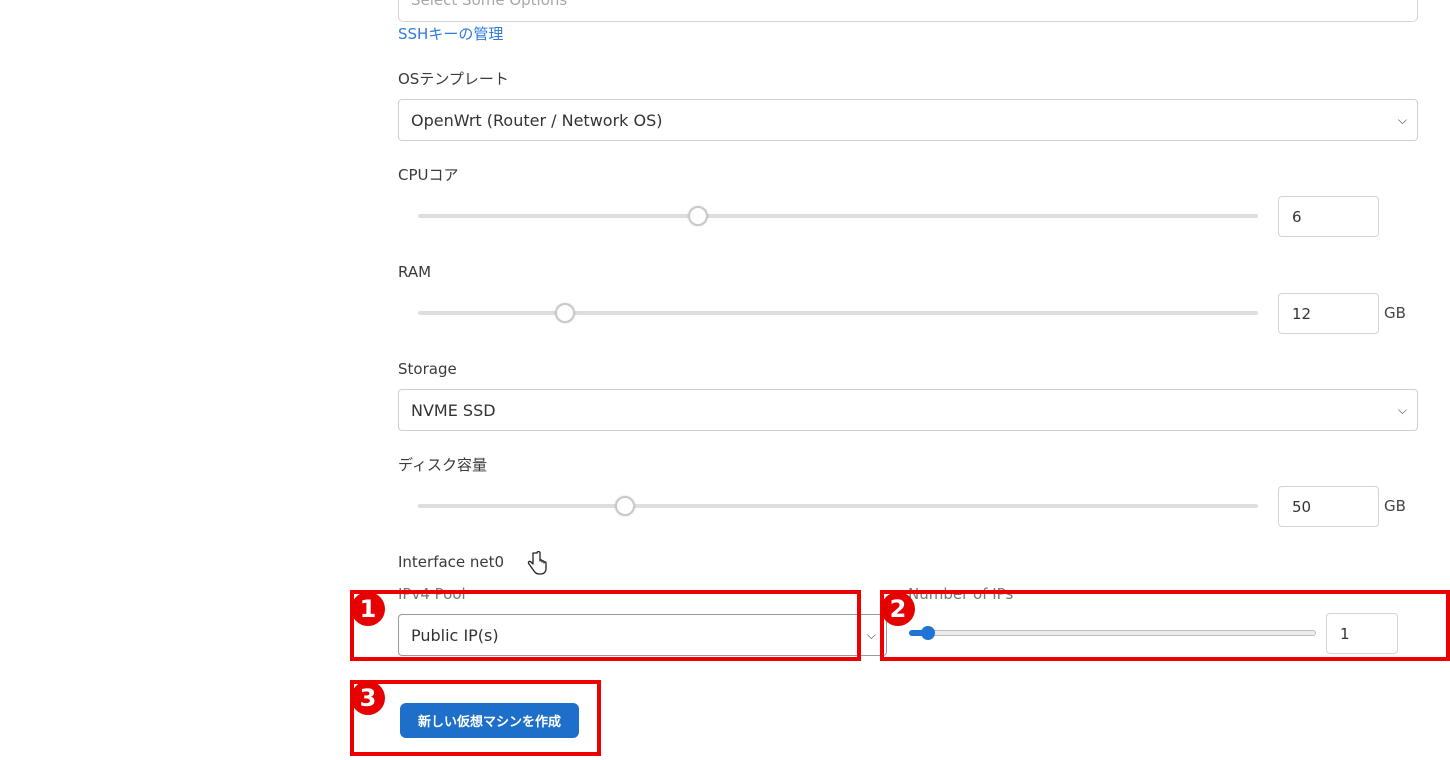  I want to click on disk-input-value: 50, so click(1302, 506).